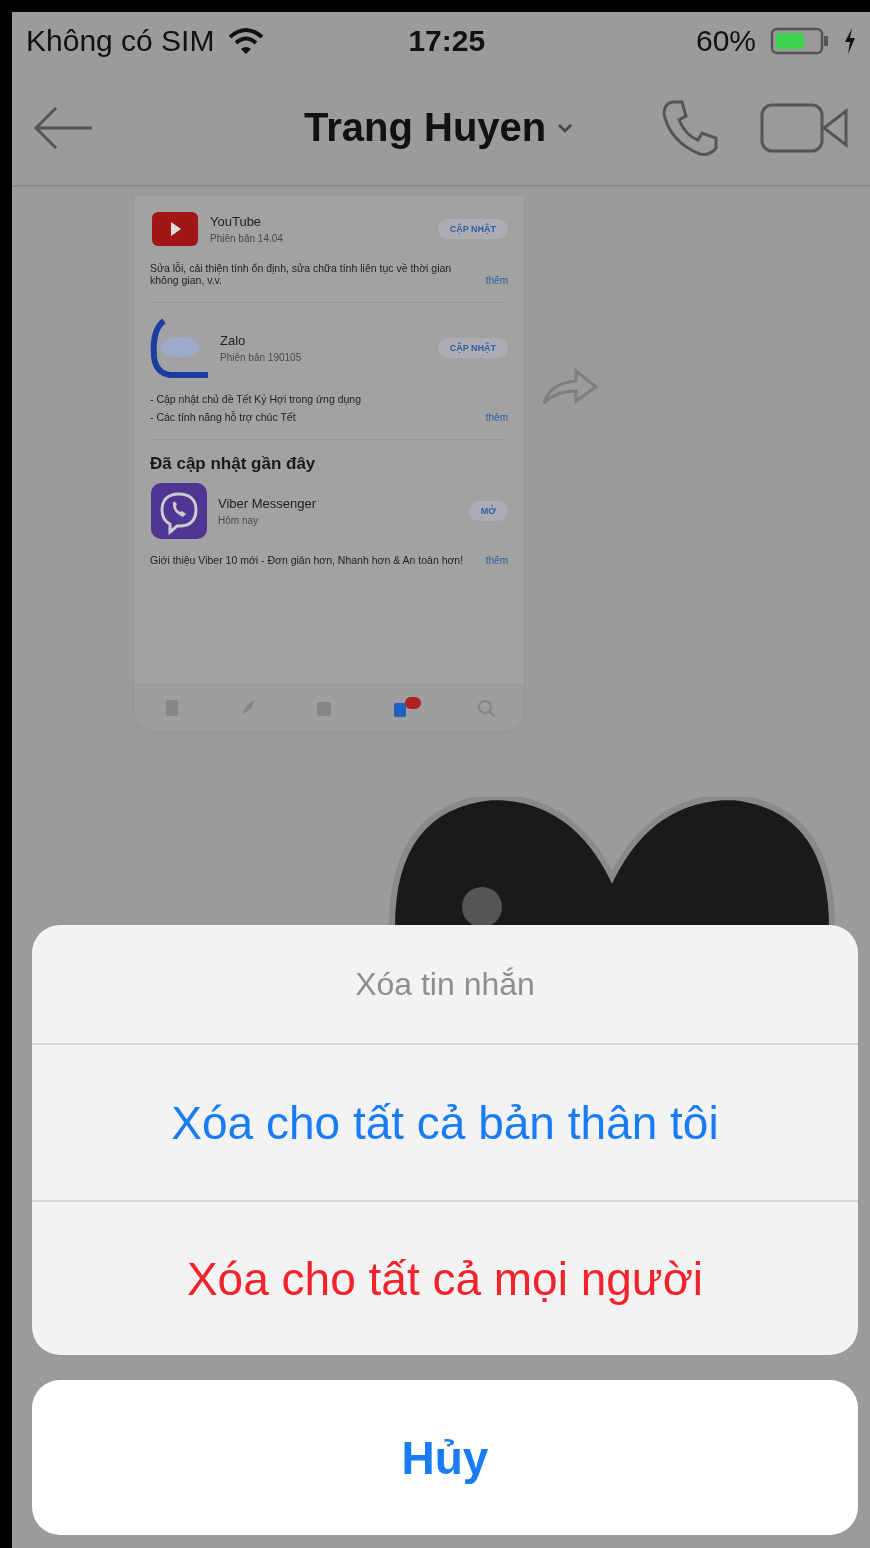 This screenshot has width=870, height=1548. Describe the element at coordinates (175, 229) in the screenshot. I see `video-app-icon` at that location.